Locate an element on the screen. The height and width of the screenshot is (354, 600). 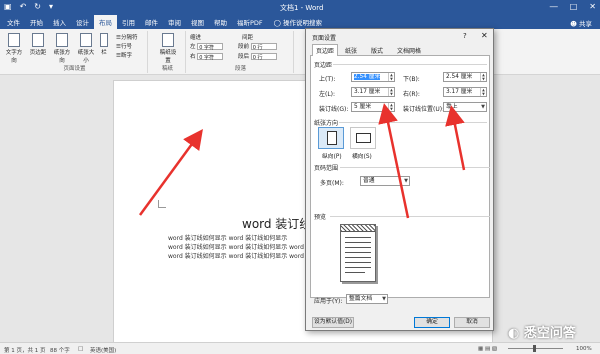
indent-right-control: 右 0 字符 is located at coordinates (207, 56).